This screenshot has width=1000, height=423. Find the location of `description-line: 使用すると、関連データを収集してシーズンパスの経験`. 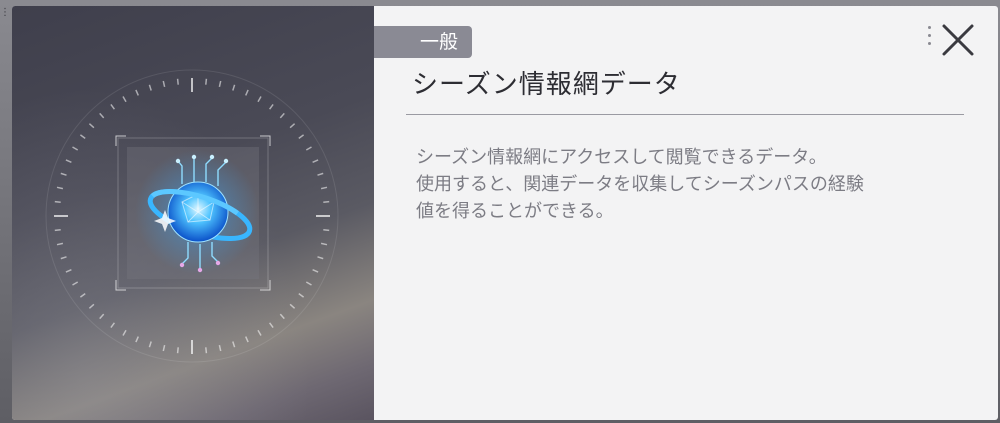

description-line: 使用すると、関連データを収集してシーズンパスの経験 is located at coordinates (640, 184).